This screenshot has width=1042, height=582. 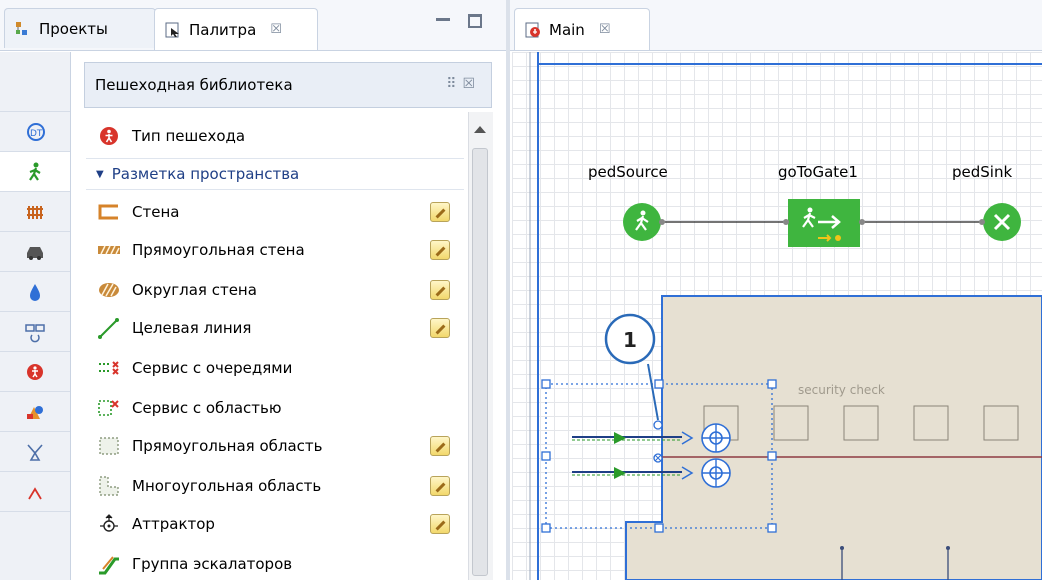 I want to click on sidebar-system-dynamics: DT, so click(x=35, y=132).